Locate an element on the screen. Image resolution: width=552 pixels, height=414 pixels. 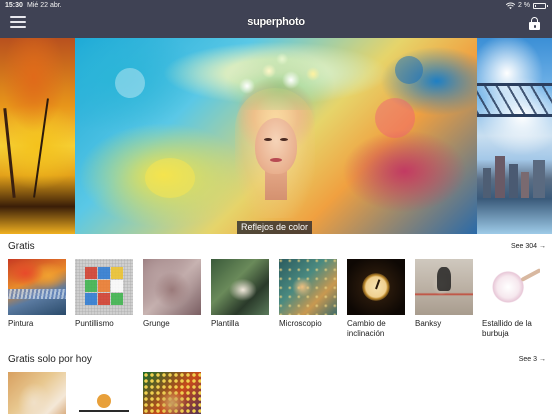
effect-card: Cambio de inclinación is located at coordinates (376, 299).